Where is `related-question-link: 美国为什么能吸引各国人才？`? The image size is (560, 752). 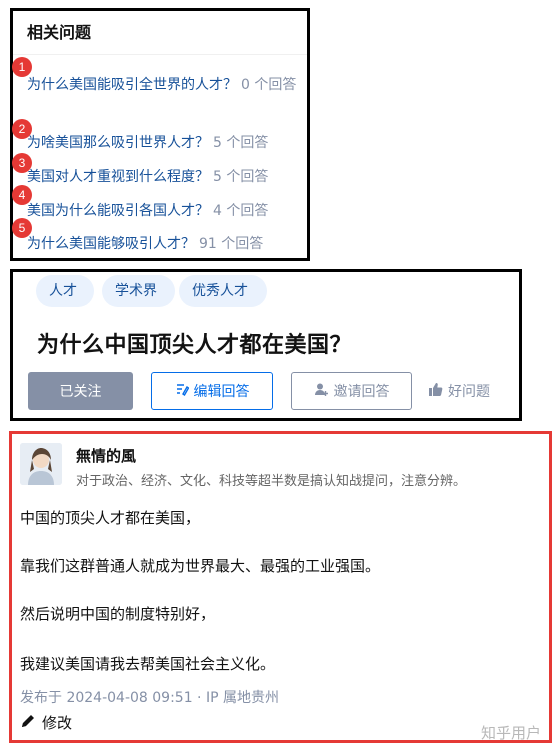 related-question-link: 美国为什么能吸引各国人才？ is located at coordinates (118, 211).